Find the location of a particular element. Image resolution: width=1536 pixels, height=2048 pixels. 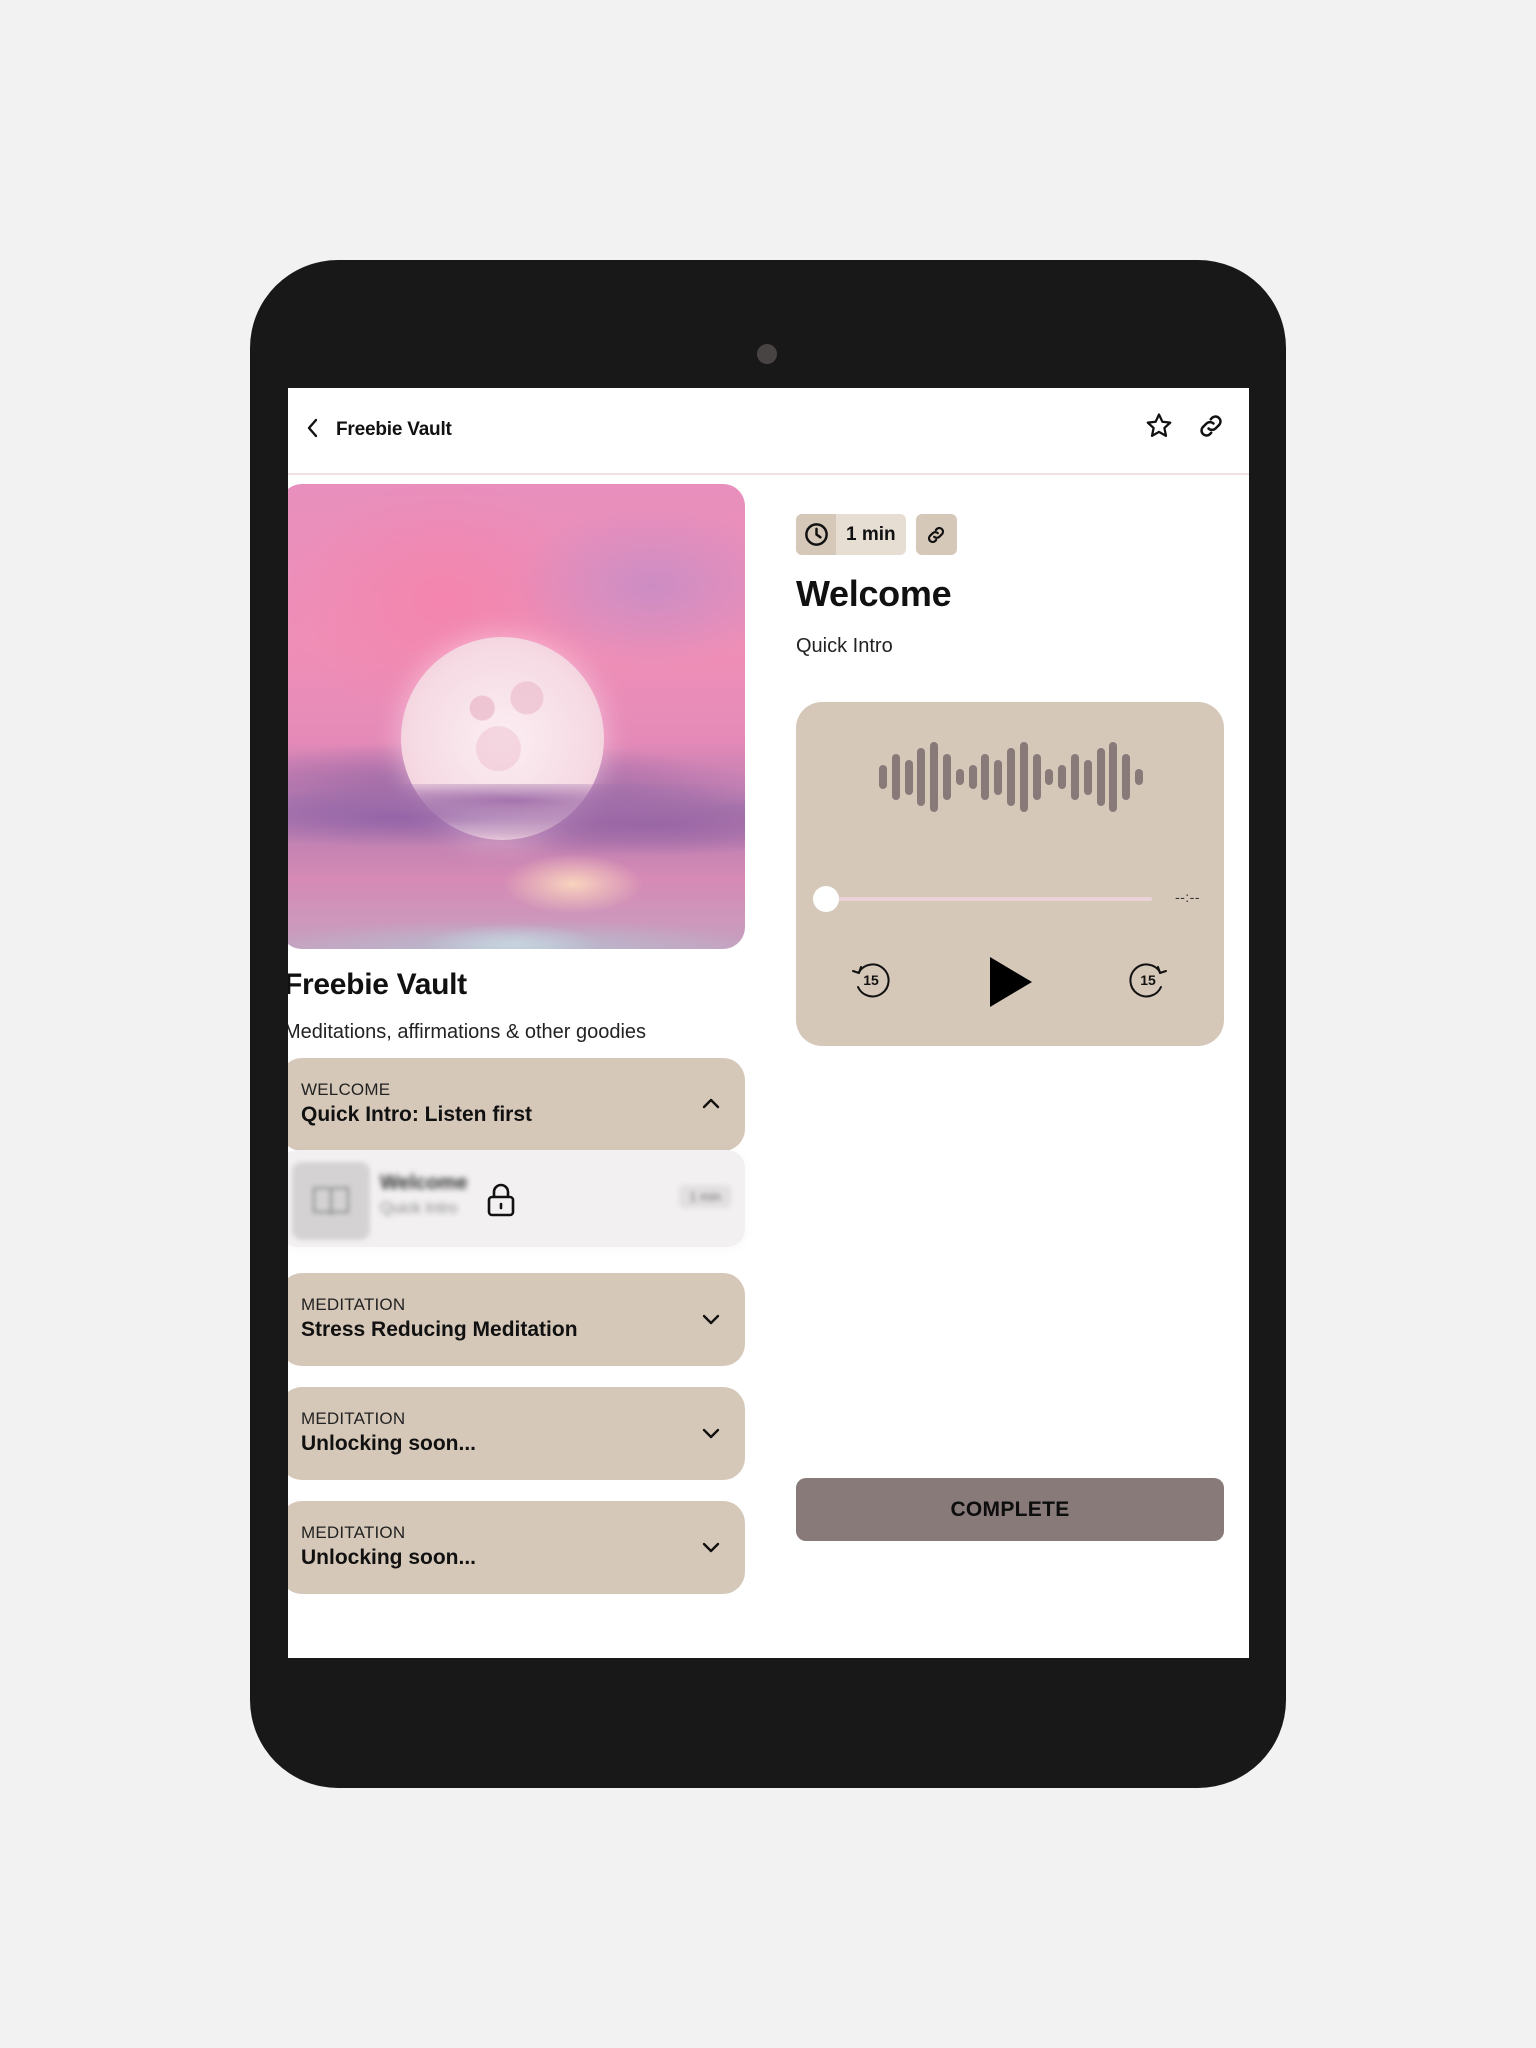

lesson-meta: 1 min is located at coordinates (876, 534).